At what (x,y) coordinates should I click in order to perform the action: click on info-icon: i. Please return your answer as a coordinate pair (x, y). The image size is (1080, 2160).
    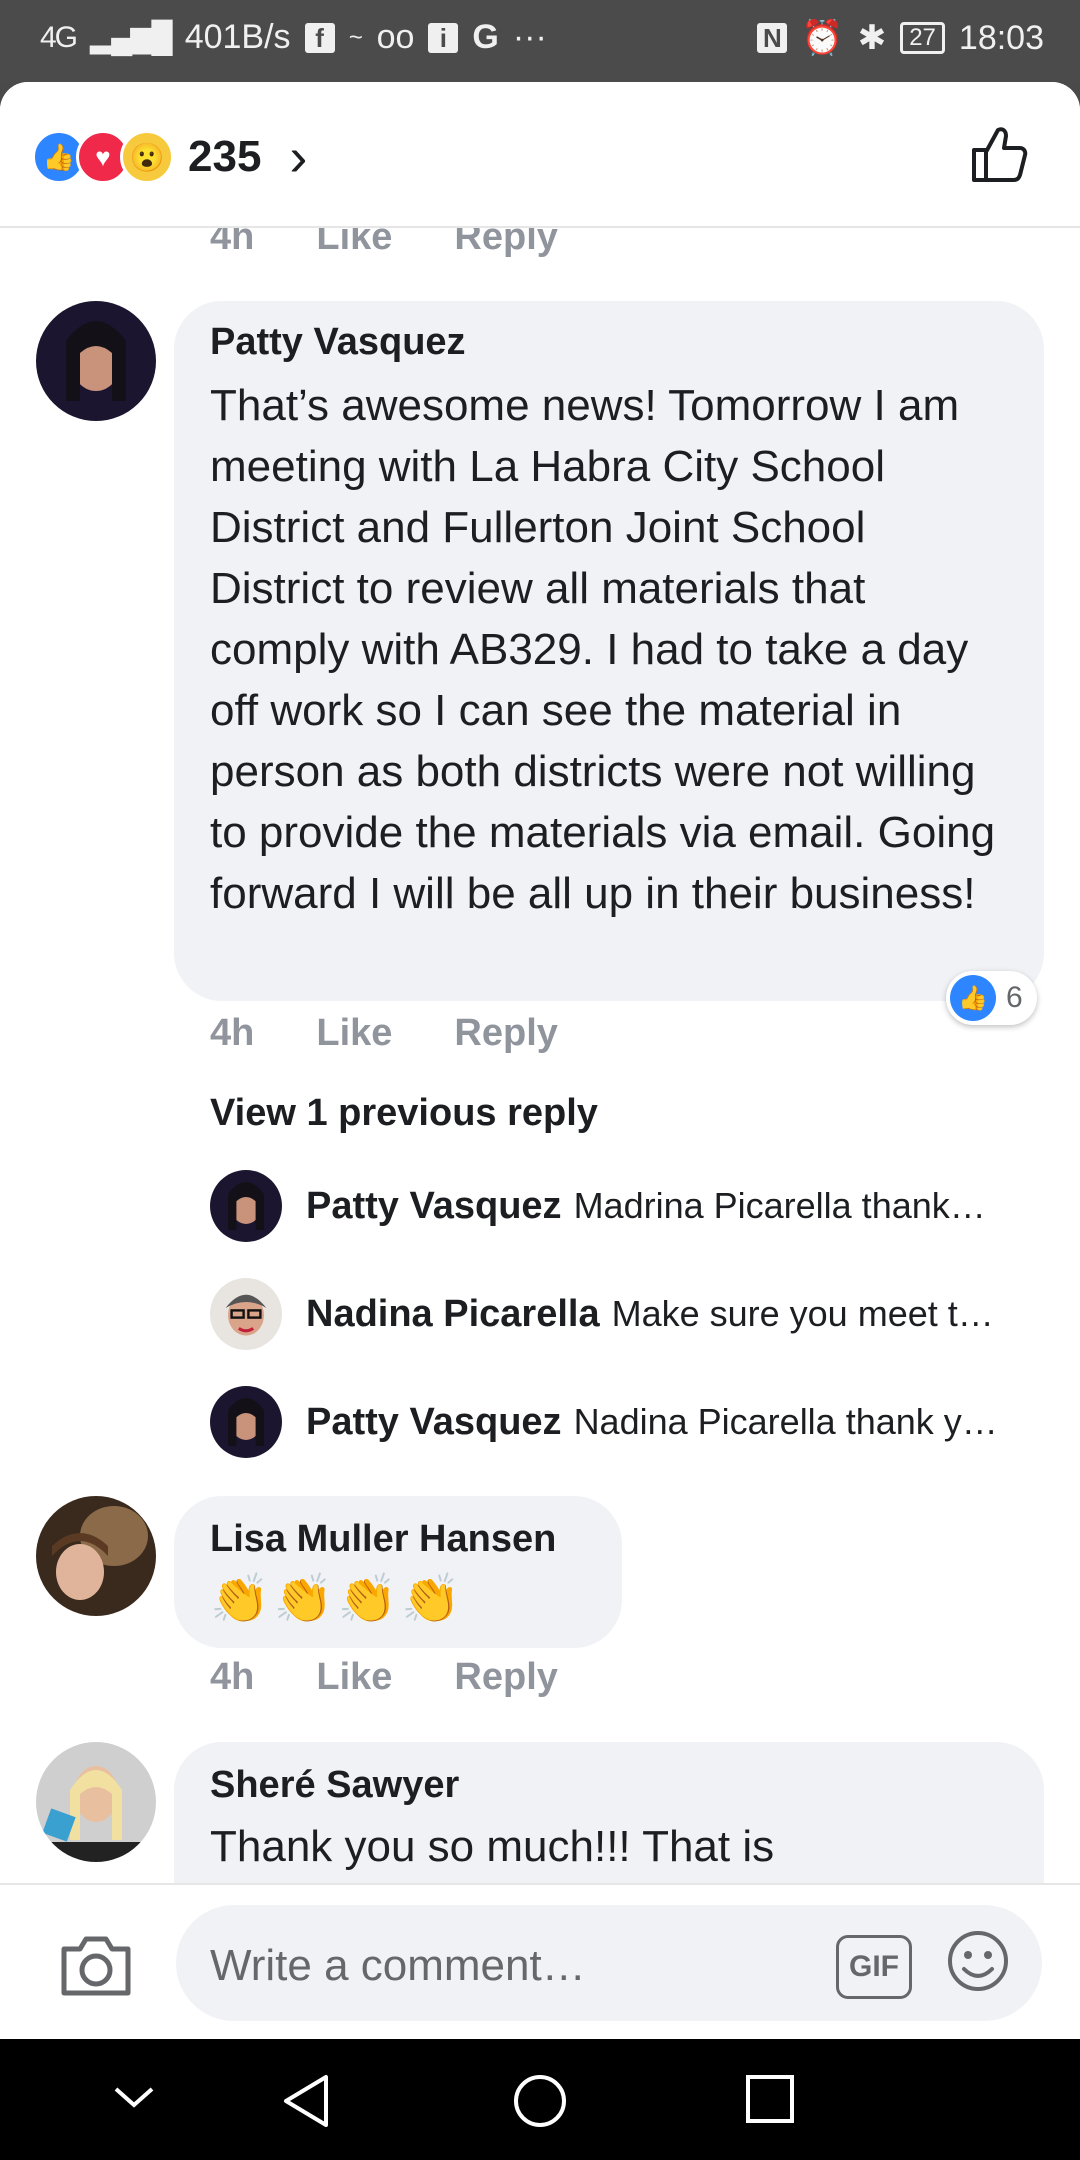
    Looking at the image, I should click on (443, 37).